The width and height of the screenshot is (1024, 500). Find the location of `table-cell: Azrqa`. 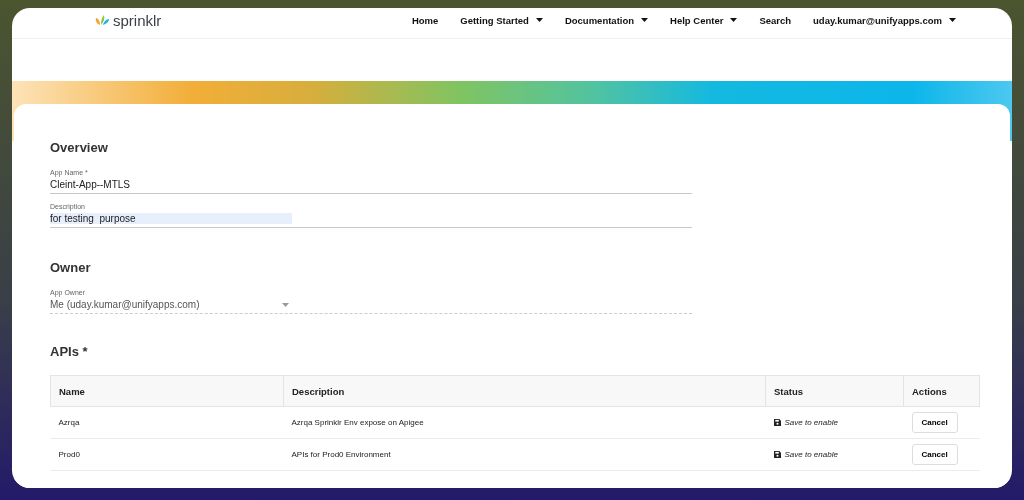

table-cell: Azrqa is located at coordinates (167, 422).